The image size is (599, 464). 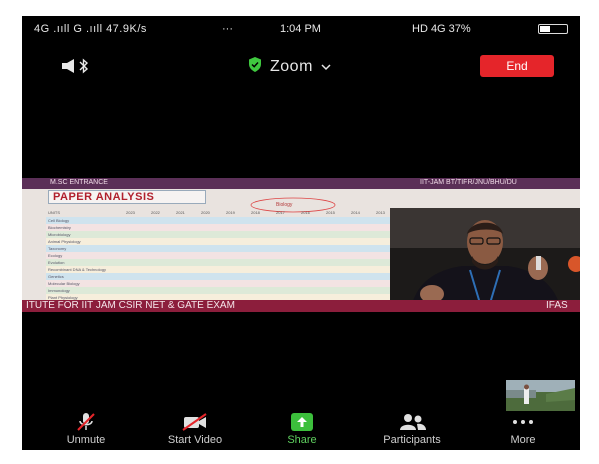 I want to click on shield-icon, so click(x=255, y=67).